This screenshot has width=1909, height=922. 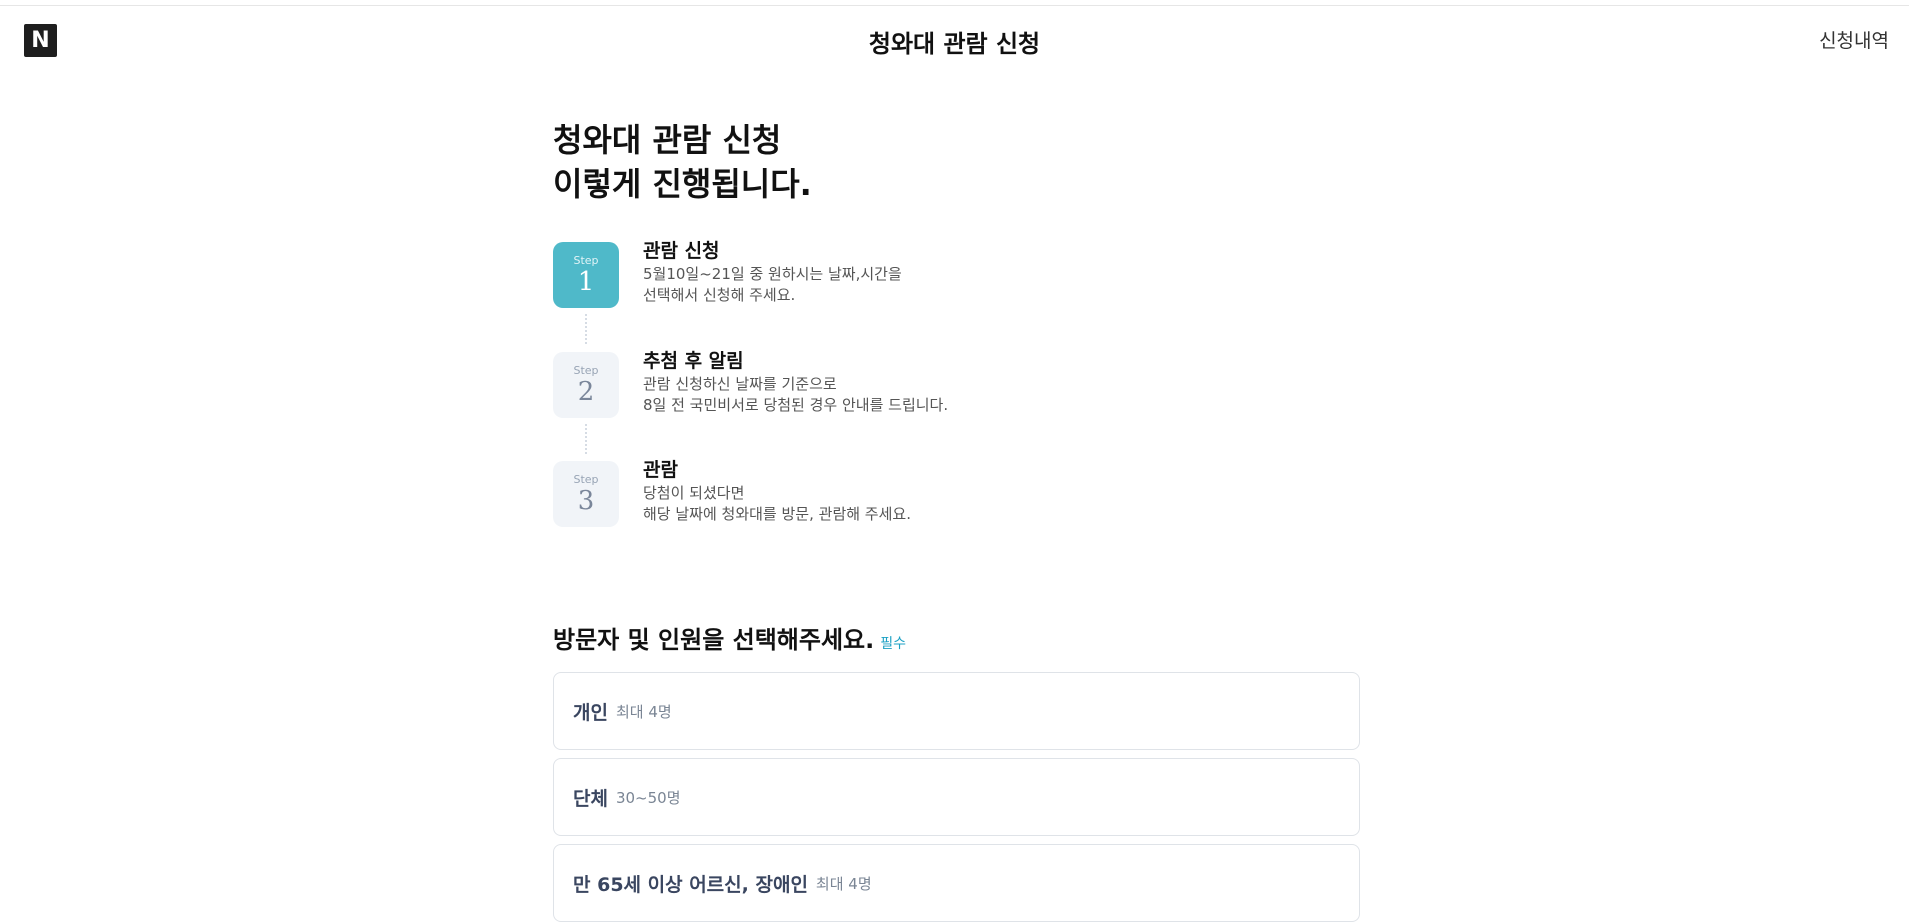 What do you see at coordinates (682, 184) in the screenshot?
I see `intro-line-2: 이렇게 진행됩니다.` at bounding box center [682, 184].